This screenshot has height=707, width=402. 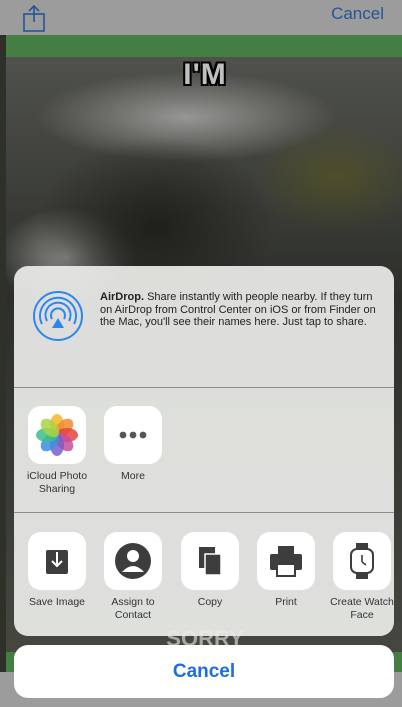 I want to click on more-button: More, so click(x=133, y=444).